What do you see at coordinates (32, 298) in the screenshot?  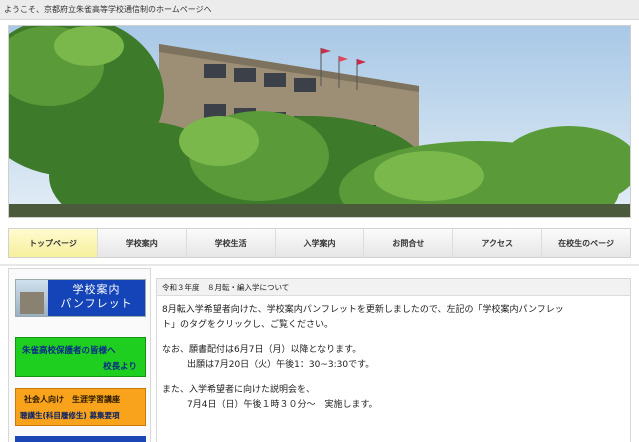 I see `brochure-thumbnail` at bounding box center [32, 298].